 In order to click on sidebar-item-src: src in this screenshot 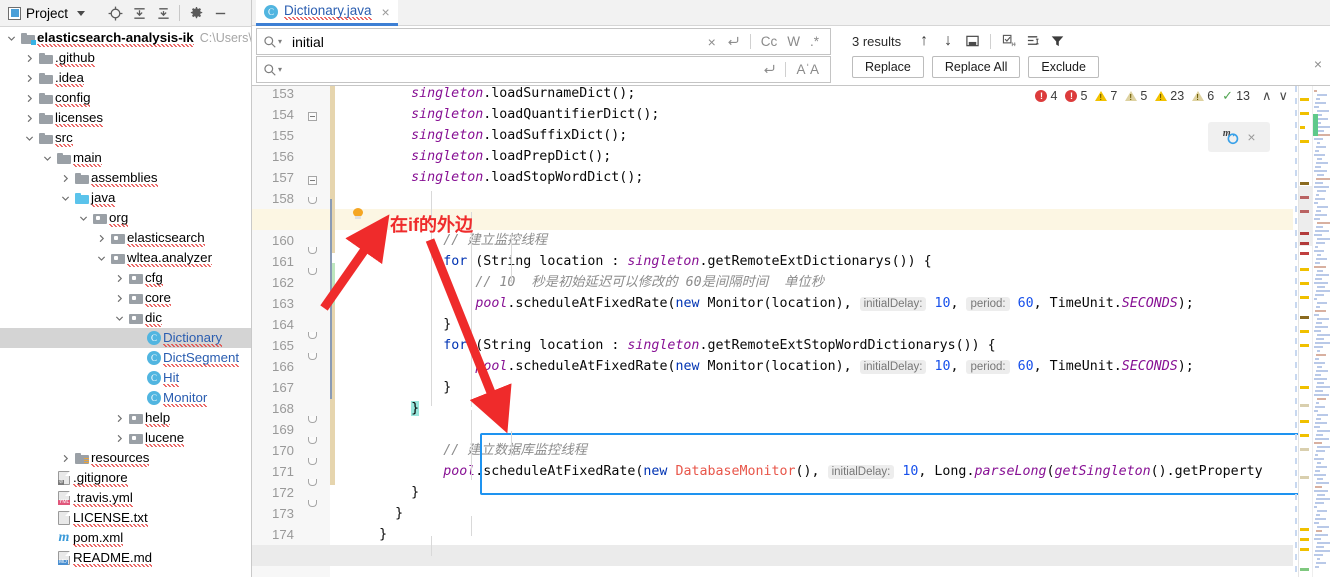, I will do `click(125, 138)`.